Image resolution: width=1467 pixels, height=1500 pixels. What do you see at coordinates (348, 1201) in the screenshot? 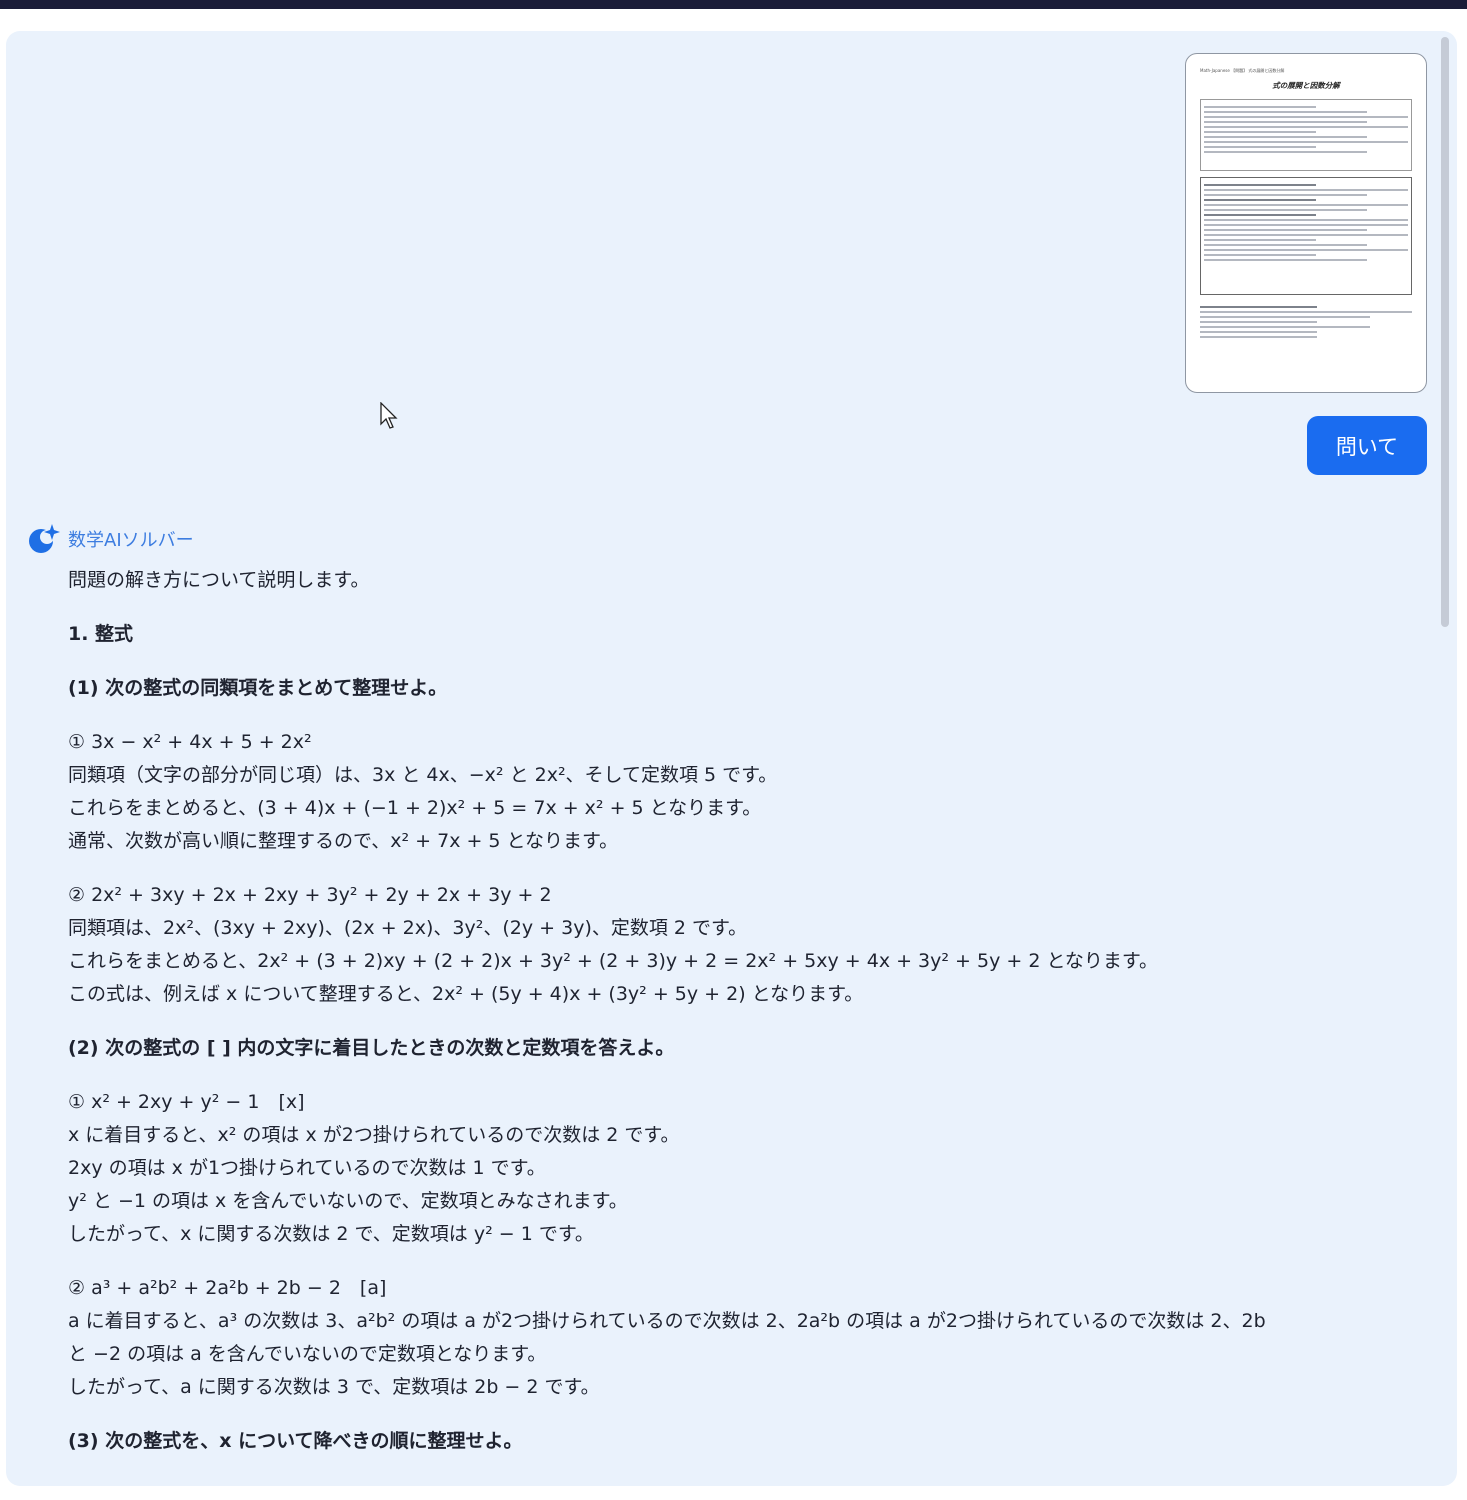
I see `explanation-line: y² と −1 の項は x を含んでいないので、定数項とみなされます。` at bounding box center [348, 1201].